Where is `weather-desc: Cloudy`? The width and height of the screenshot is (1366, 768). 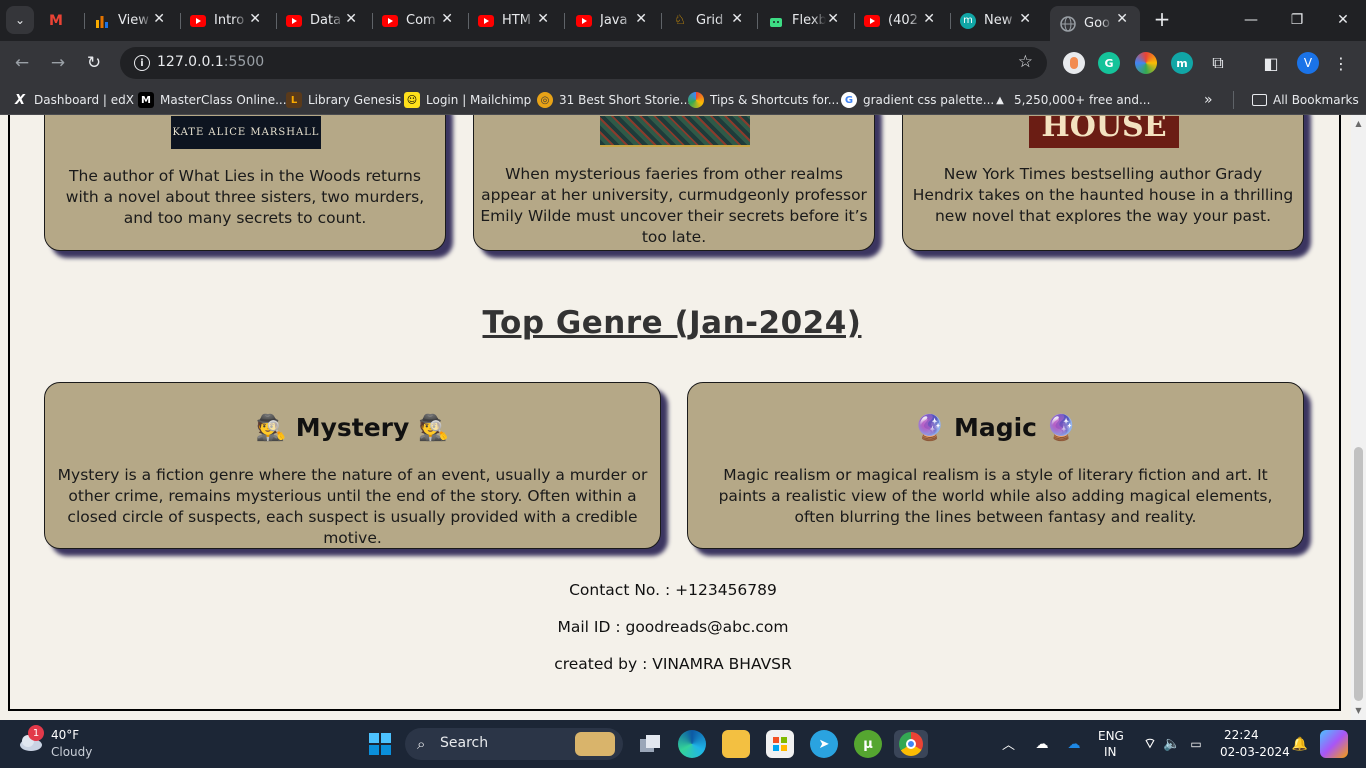
weather-desc: Cloudy is located at coordinates (72, 752).